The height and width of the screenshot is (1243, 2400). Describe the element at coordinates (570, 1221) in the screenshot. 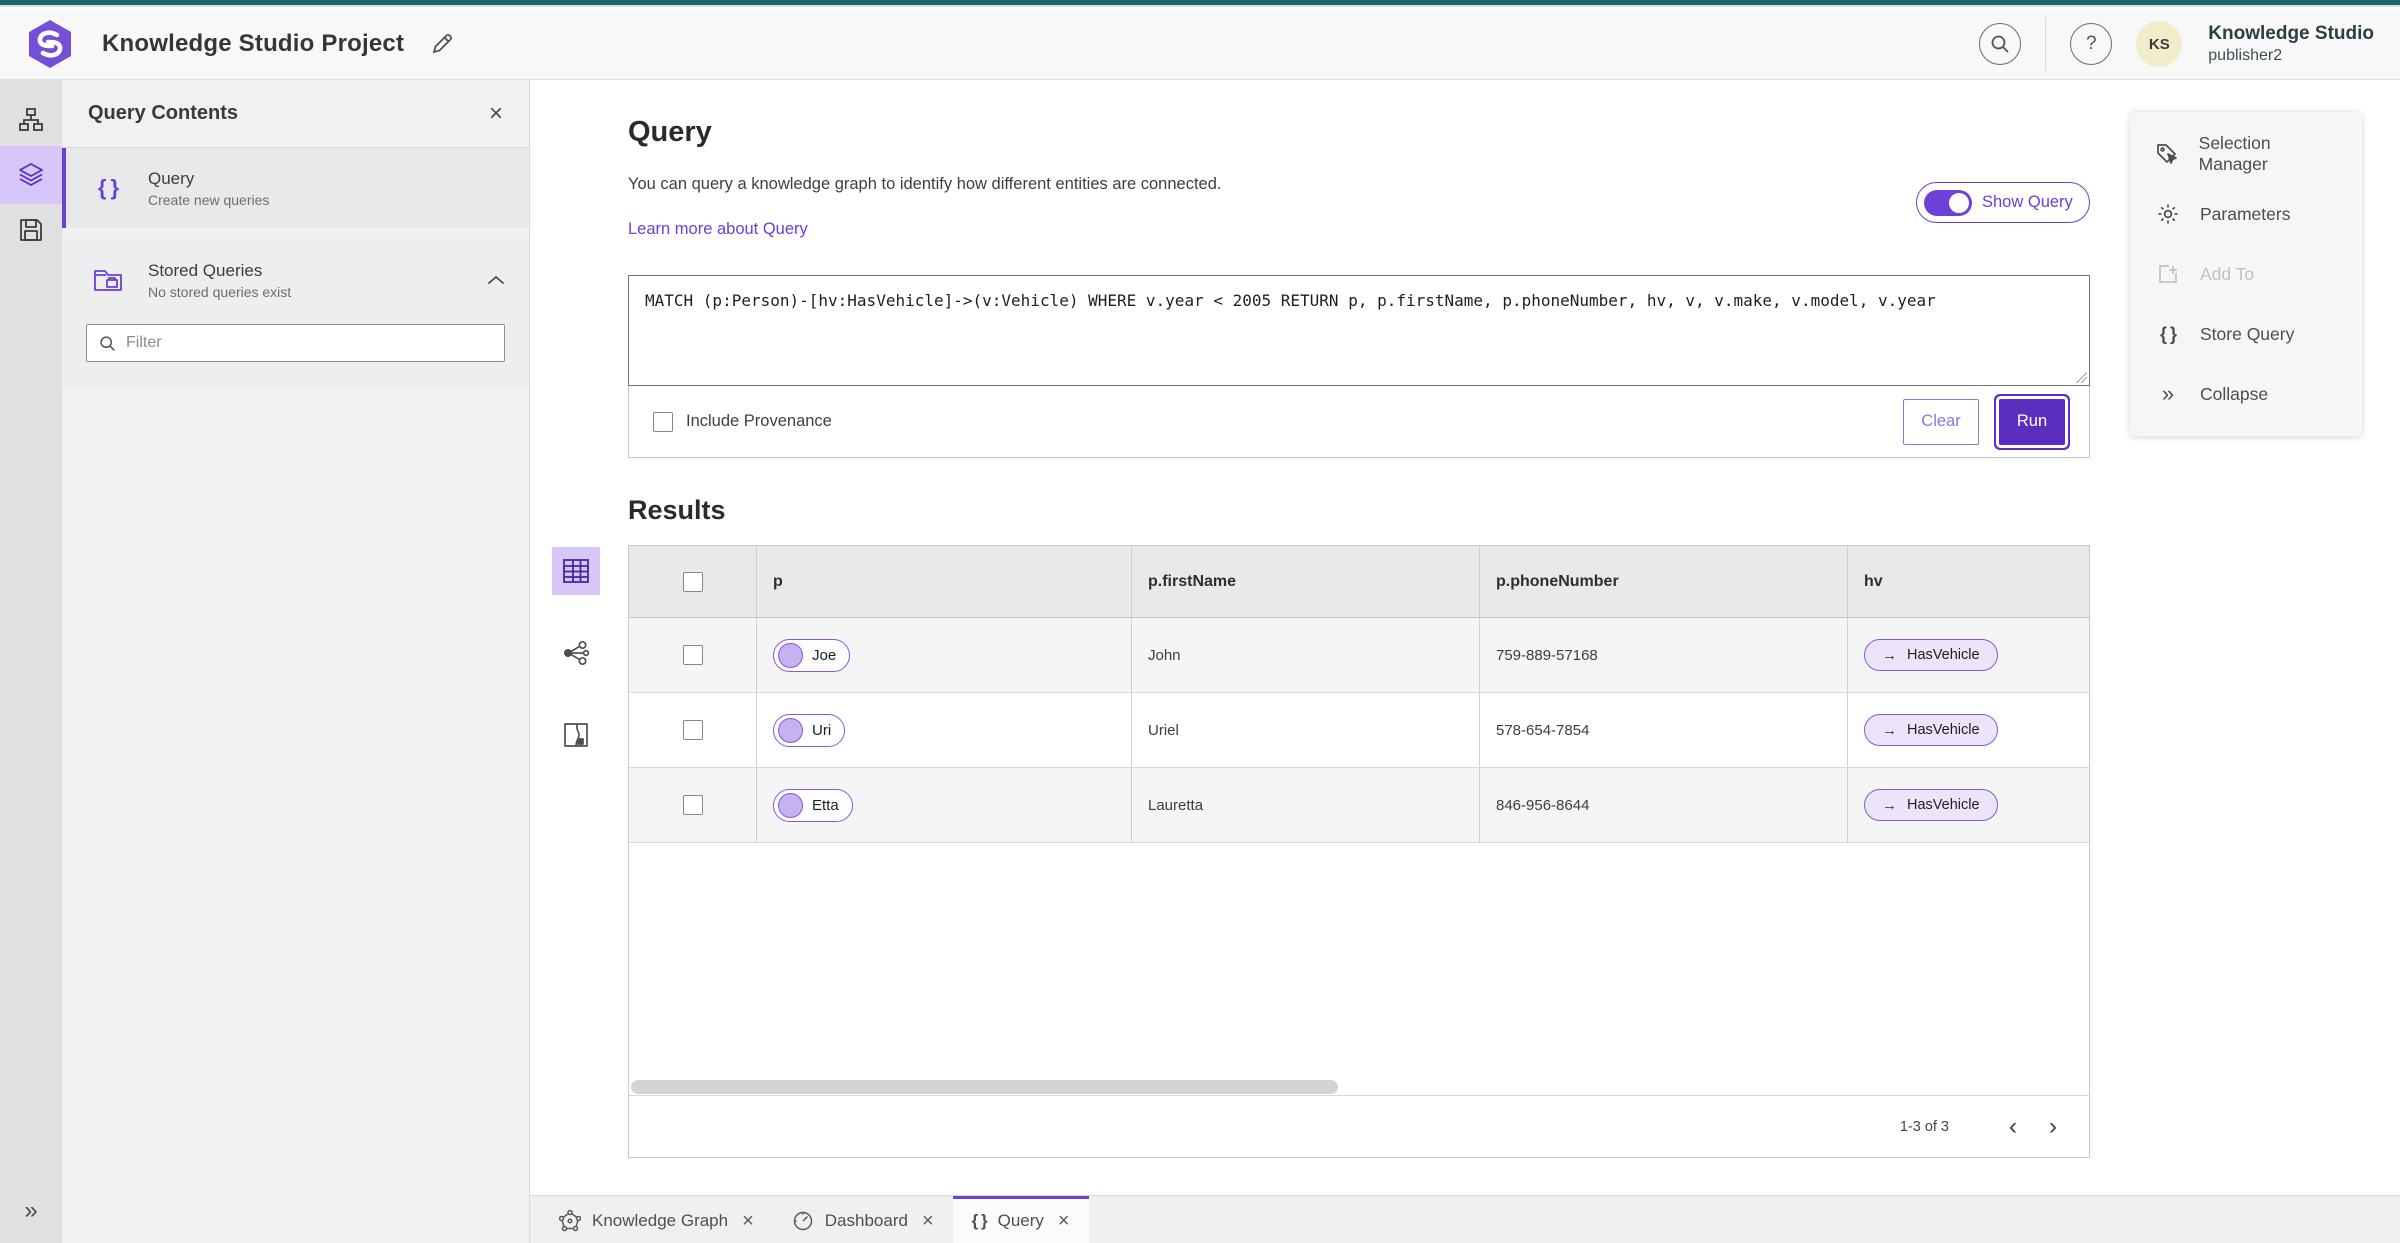

I see `knowledge-graph-icon` at that location.